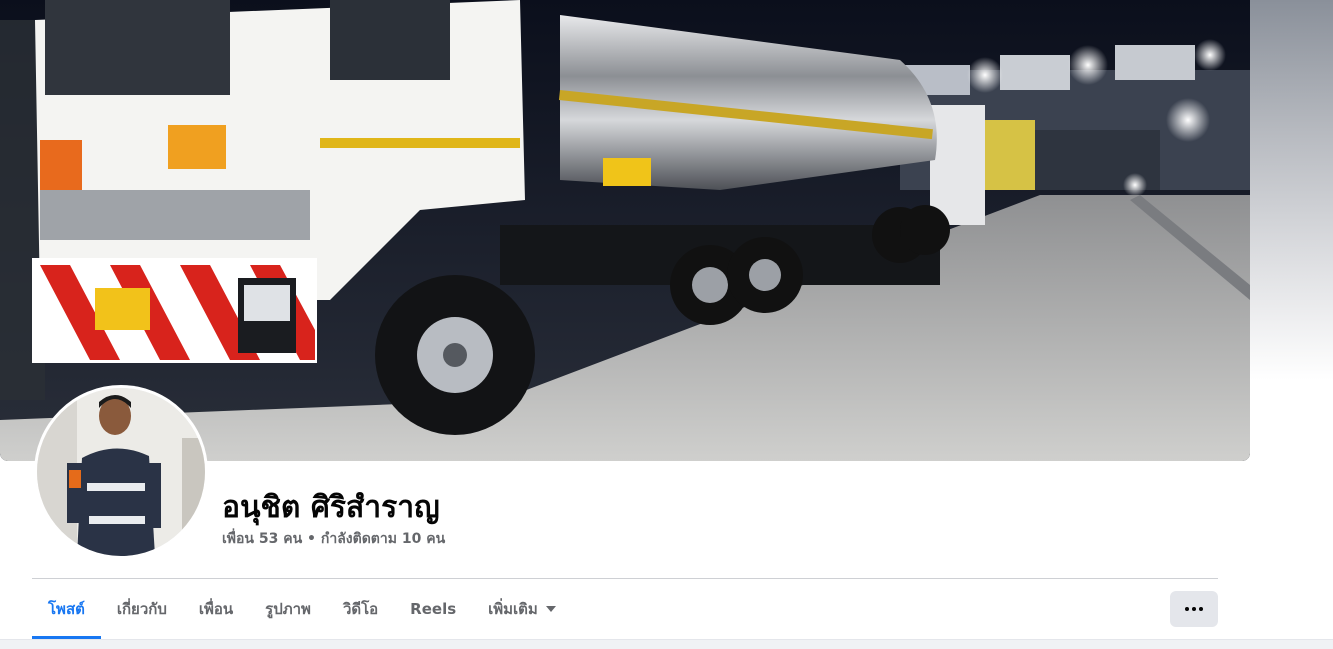  I want to click on avatar-illustration, so click(121, 472).